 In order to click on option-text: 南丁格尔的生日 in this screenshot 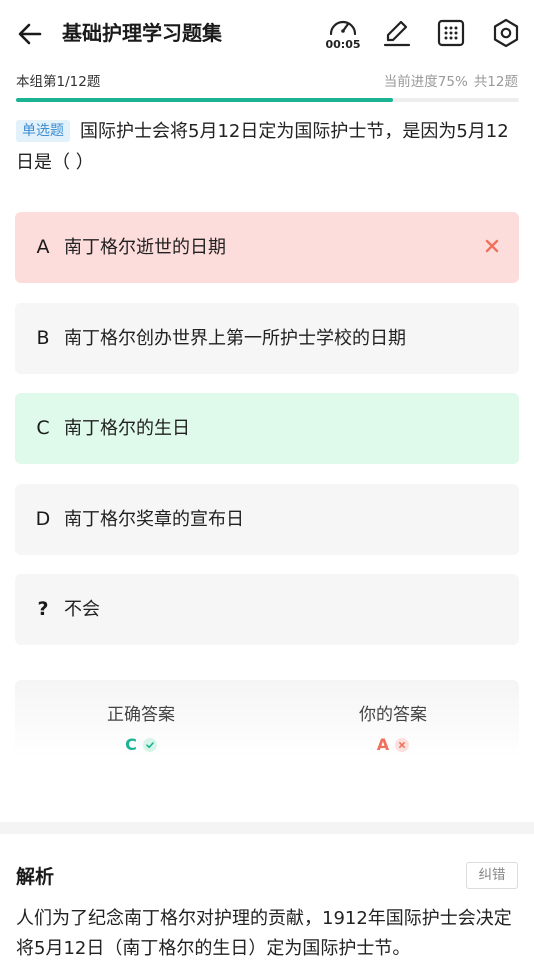, I will do `click(127, 428)`.